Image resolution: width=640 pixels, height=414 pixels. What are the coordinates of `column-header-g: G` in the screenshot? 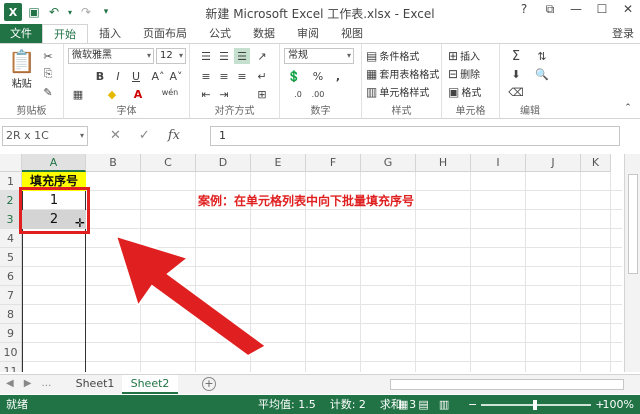 It's located at (388, 163).